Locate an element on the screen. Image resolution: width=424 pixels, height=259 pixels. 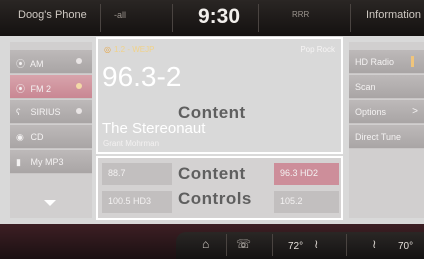
source-label: FM 2 is located at coordinates (41, 89).